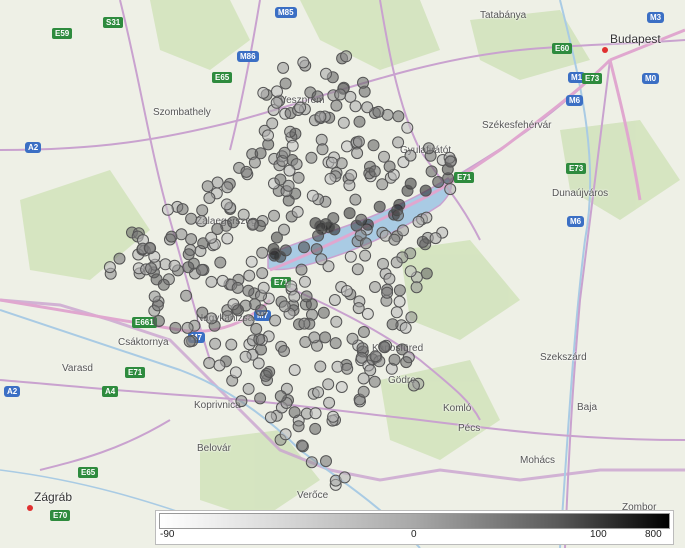 The width and height of the screenshot is (685, 548). Describe the element at coordinates (414, 534) in the screenshot. I see `legend-zero-label: 0` at that location.